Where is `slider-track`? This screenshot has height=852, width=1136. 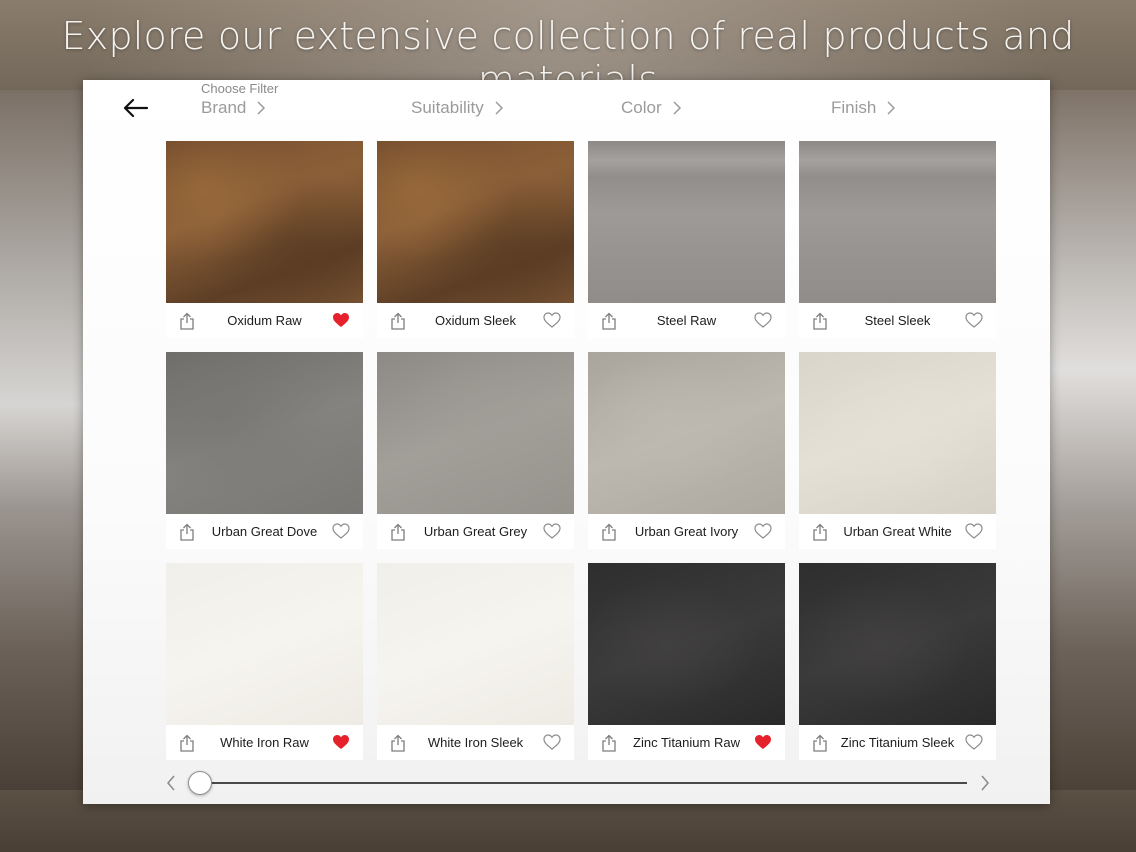
slider-track is located at coordinates (583, 783).